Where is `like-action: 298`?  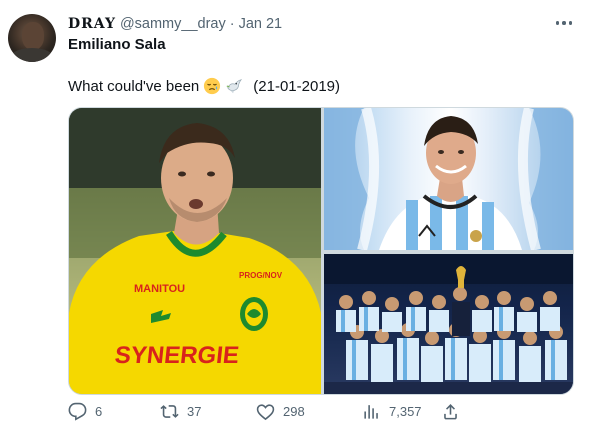 like-action: 298 is located at coordinates (280, 411).